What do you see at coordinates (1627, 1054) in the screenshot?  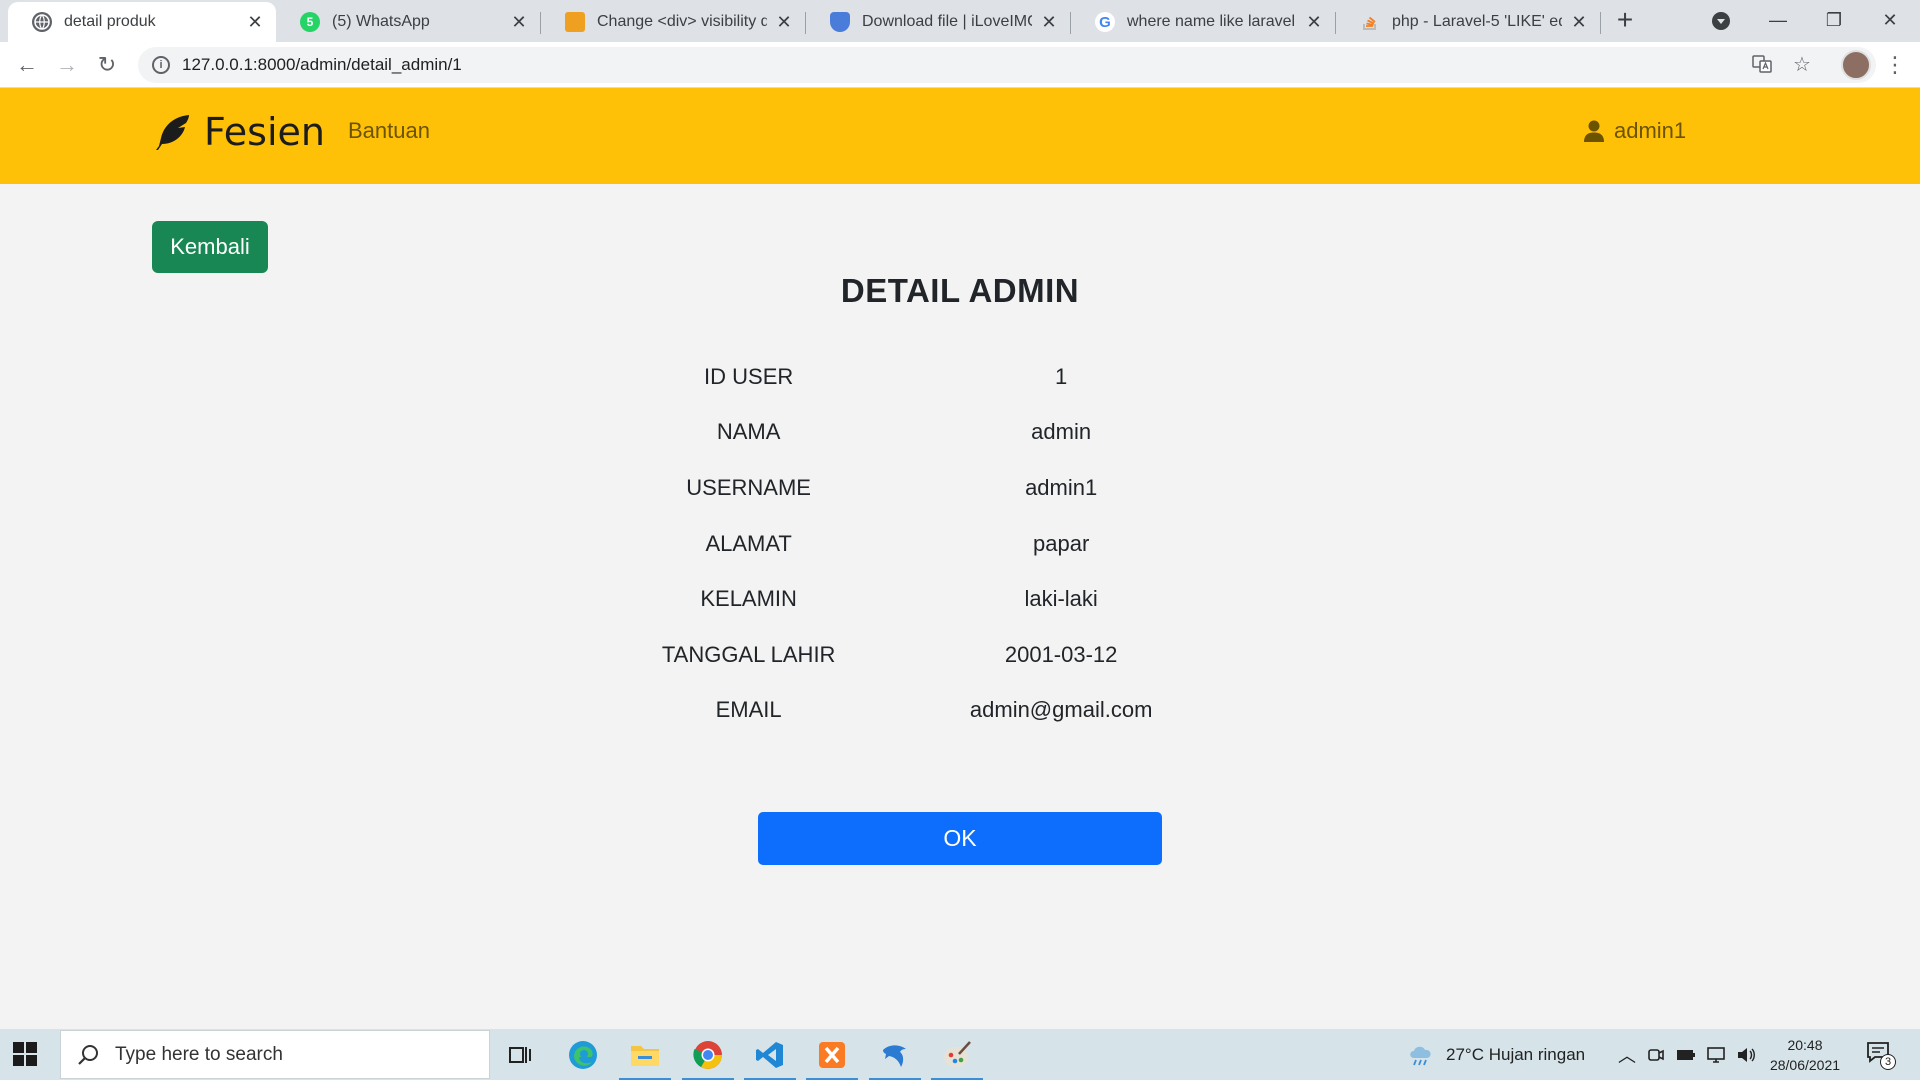 I see `show-hidden-icons-icon: ︿` at bounding box center [1627, 1054].